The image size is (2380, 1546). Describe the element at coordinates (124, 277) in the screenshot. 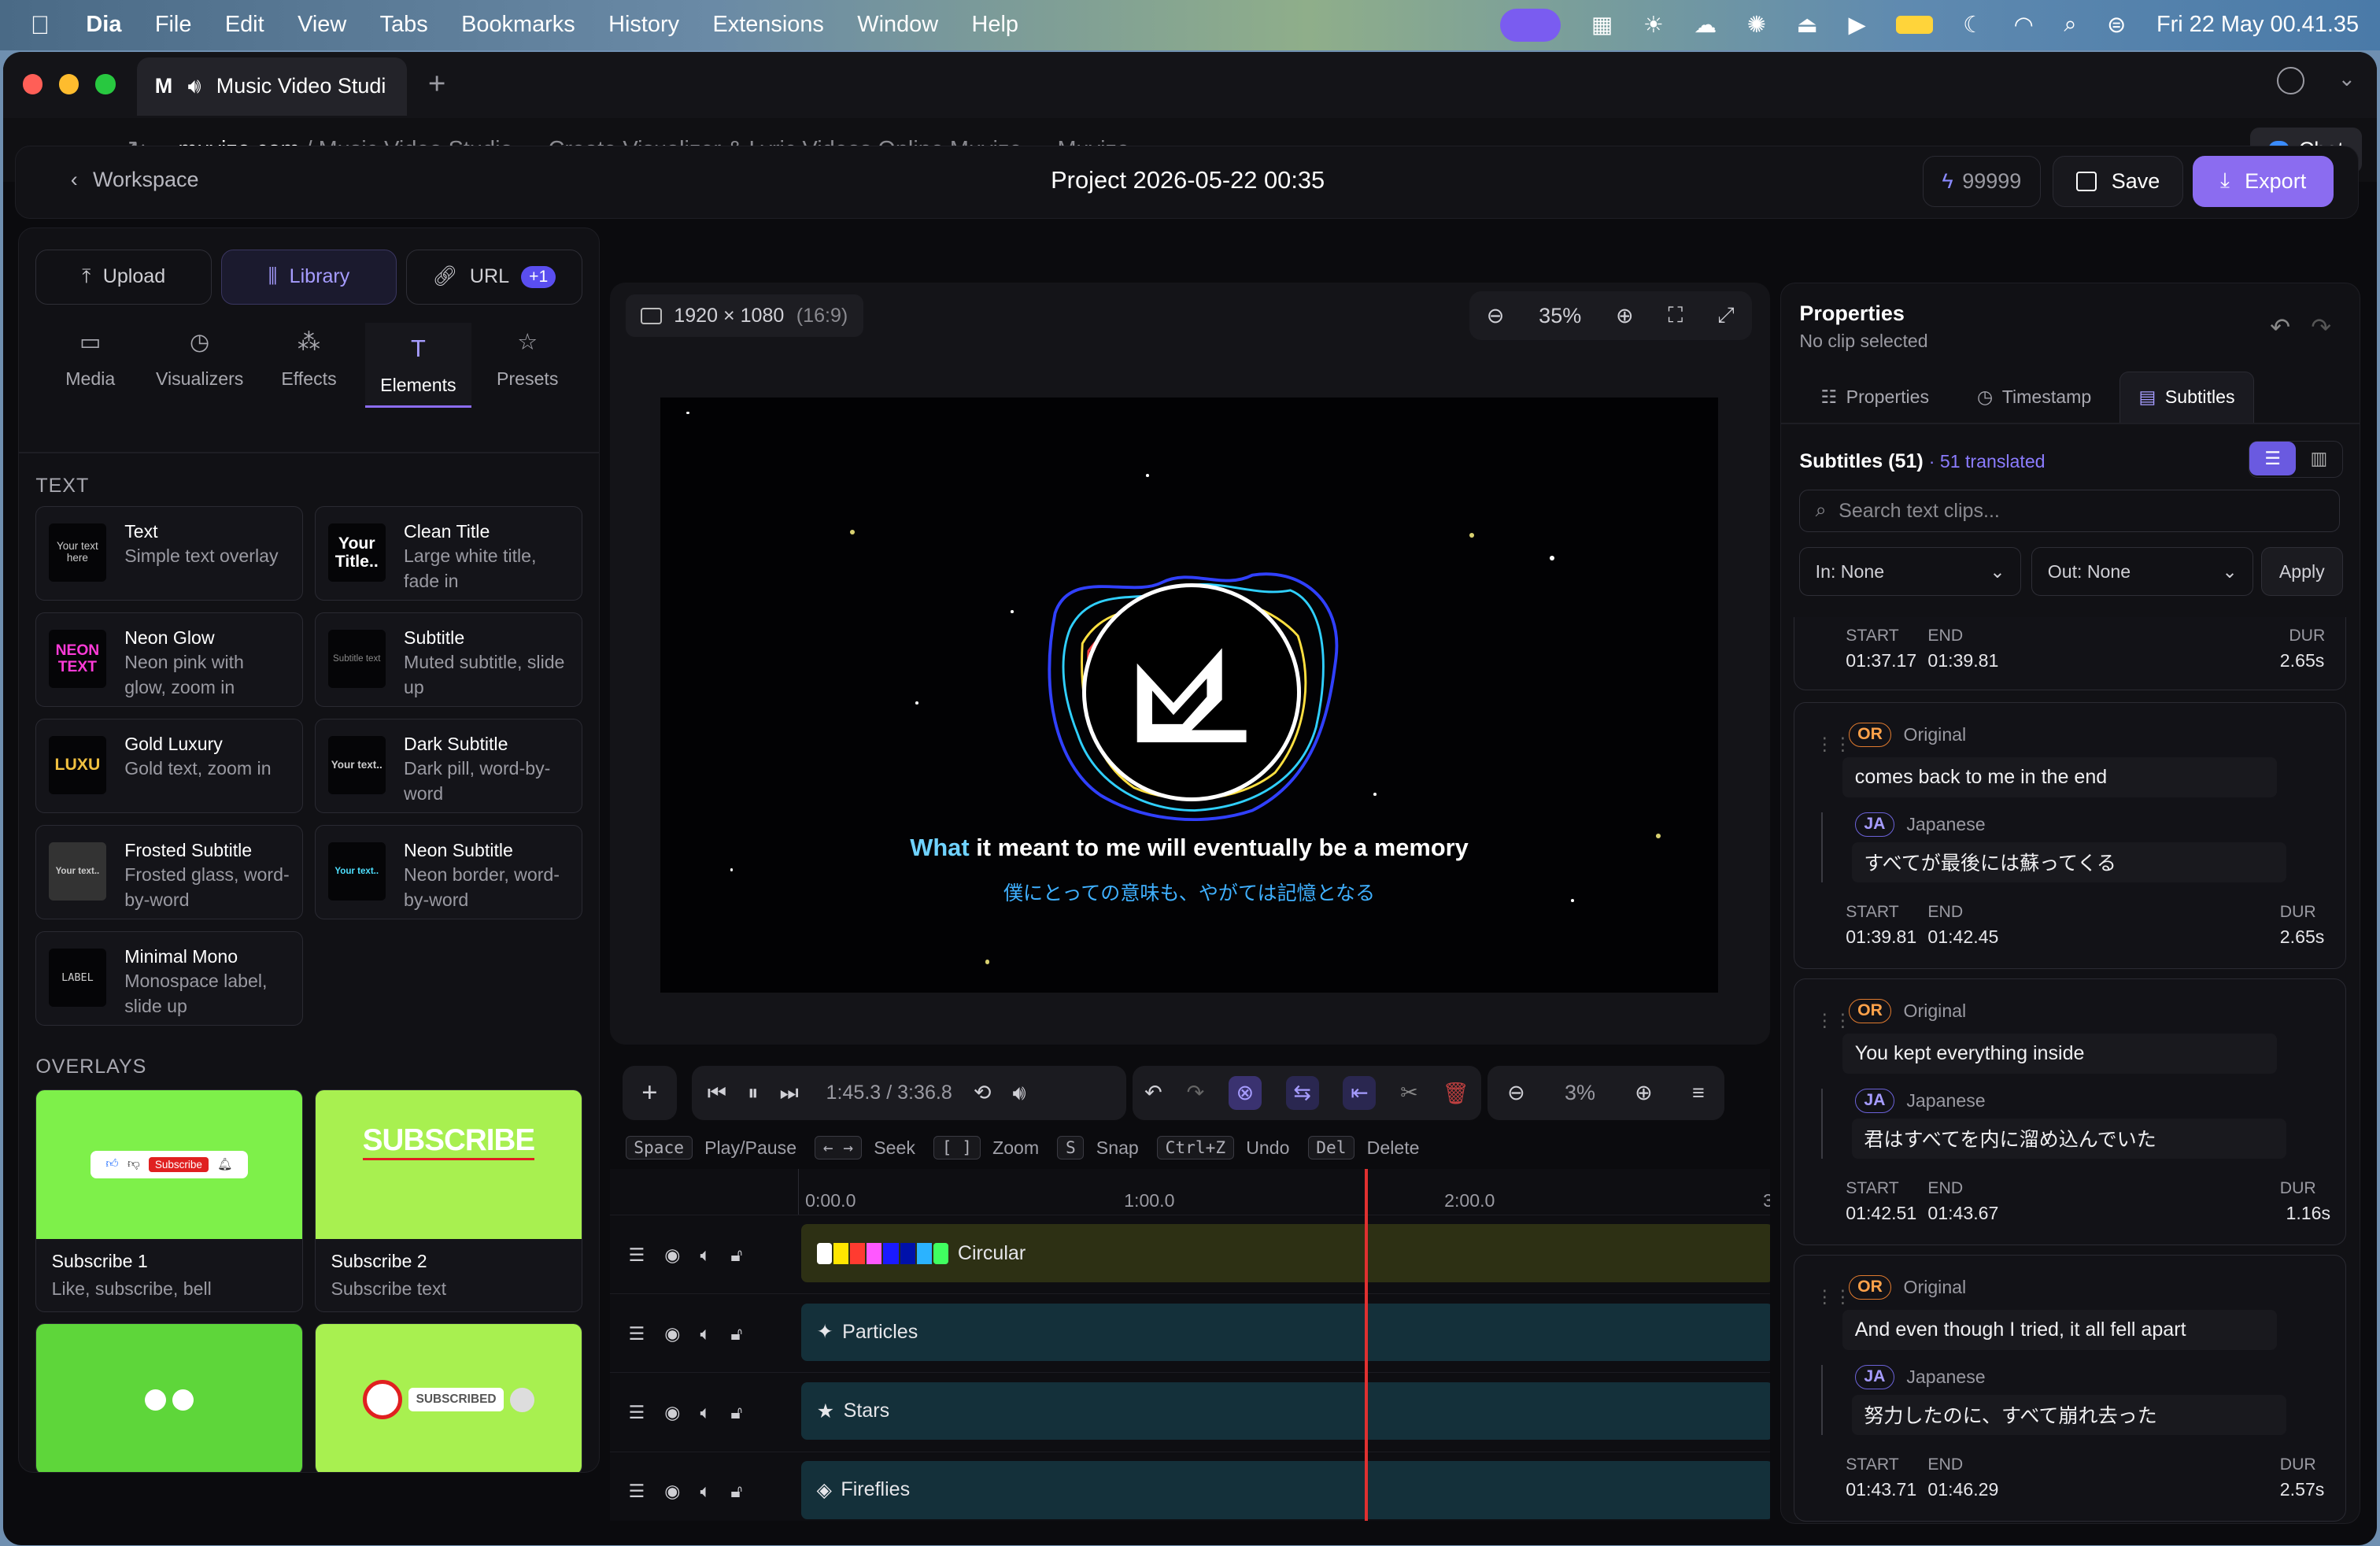

I see `upload-button: ⤒ Upload` at that location.